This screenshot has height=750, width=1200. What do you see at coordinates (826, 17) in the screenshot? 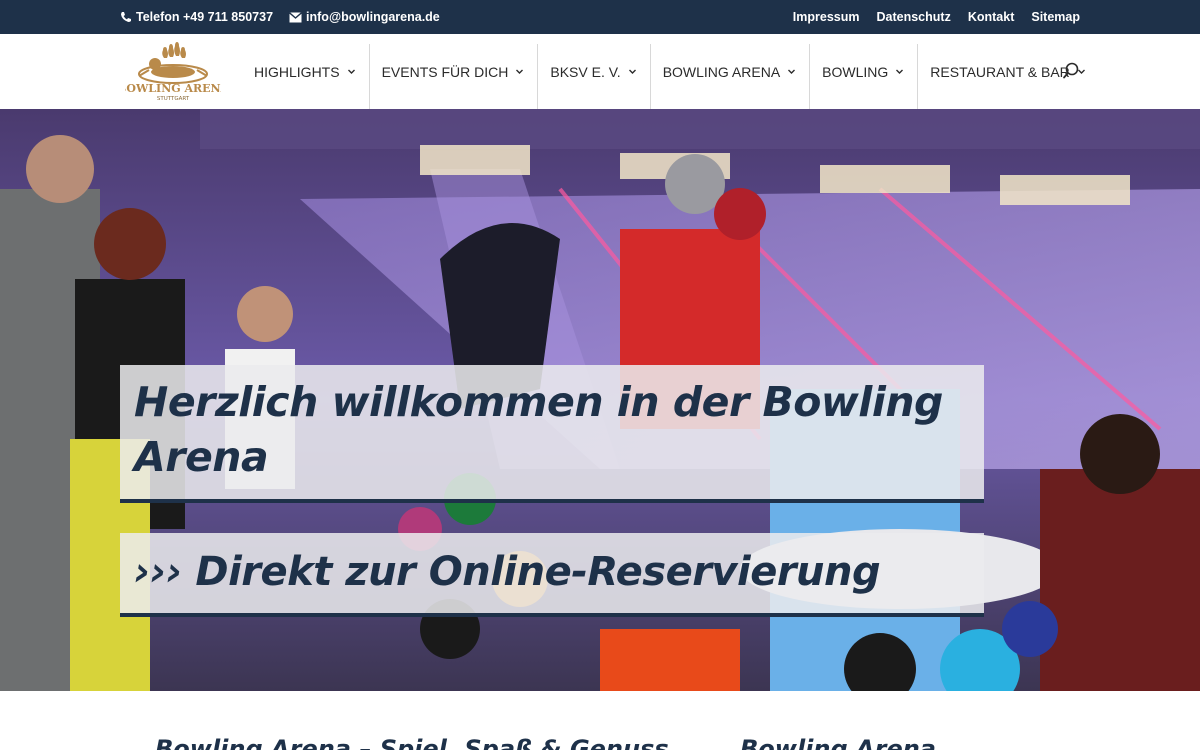
I see `impressum-link: Impressum` at bounding box center [826, 17].